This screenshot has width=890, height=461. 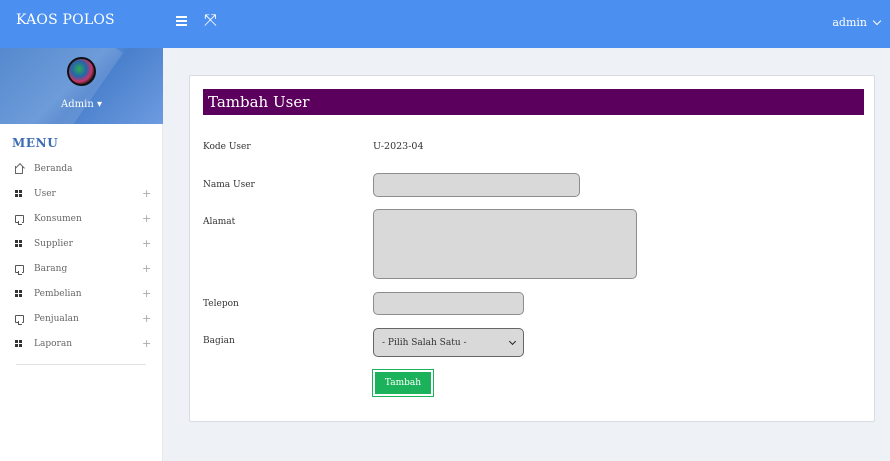 I want to click on brand-logo-text: KAOS POLOS, so click(x=65, y=20).